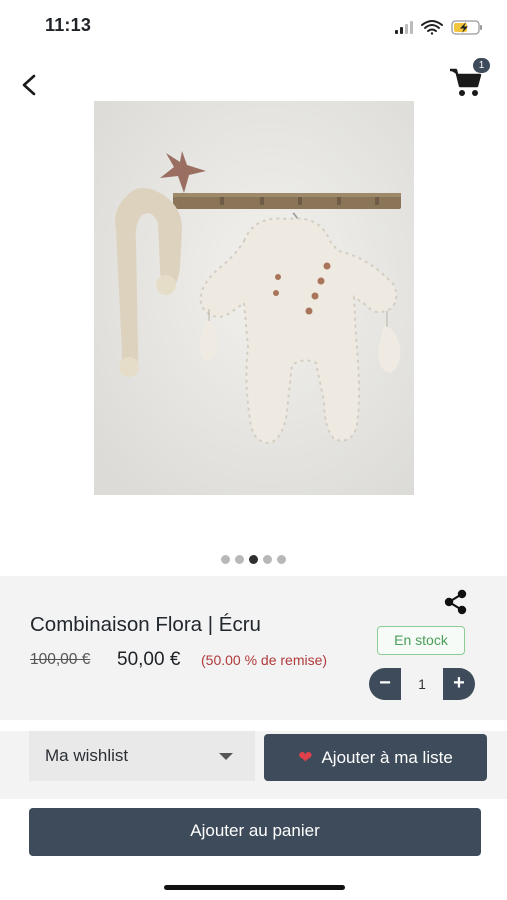 The height and width of the screenshot is (900, 507). I want to click on cart-count-badge: 1, so click(481, 65).